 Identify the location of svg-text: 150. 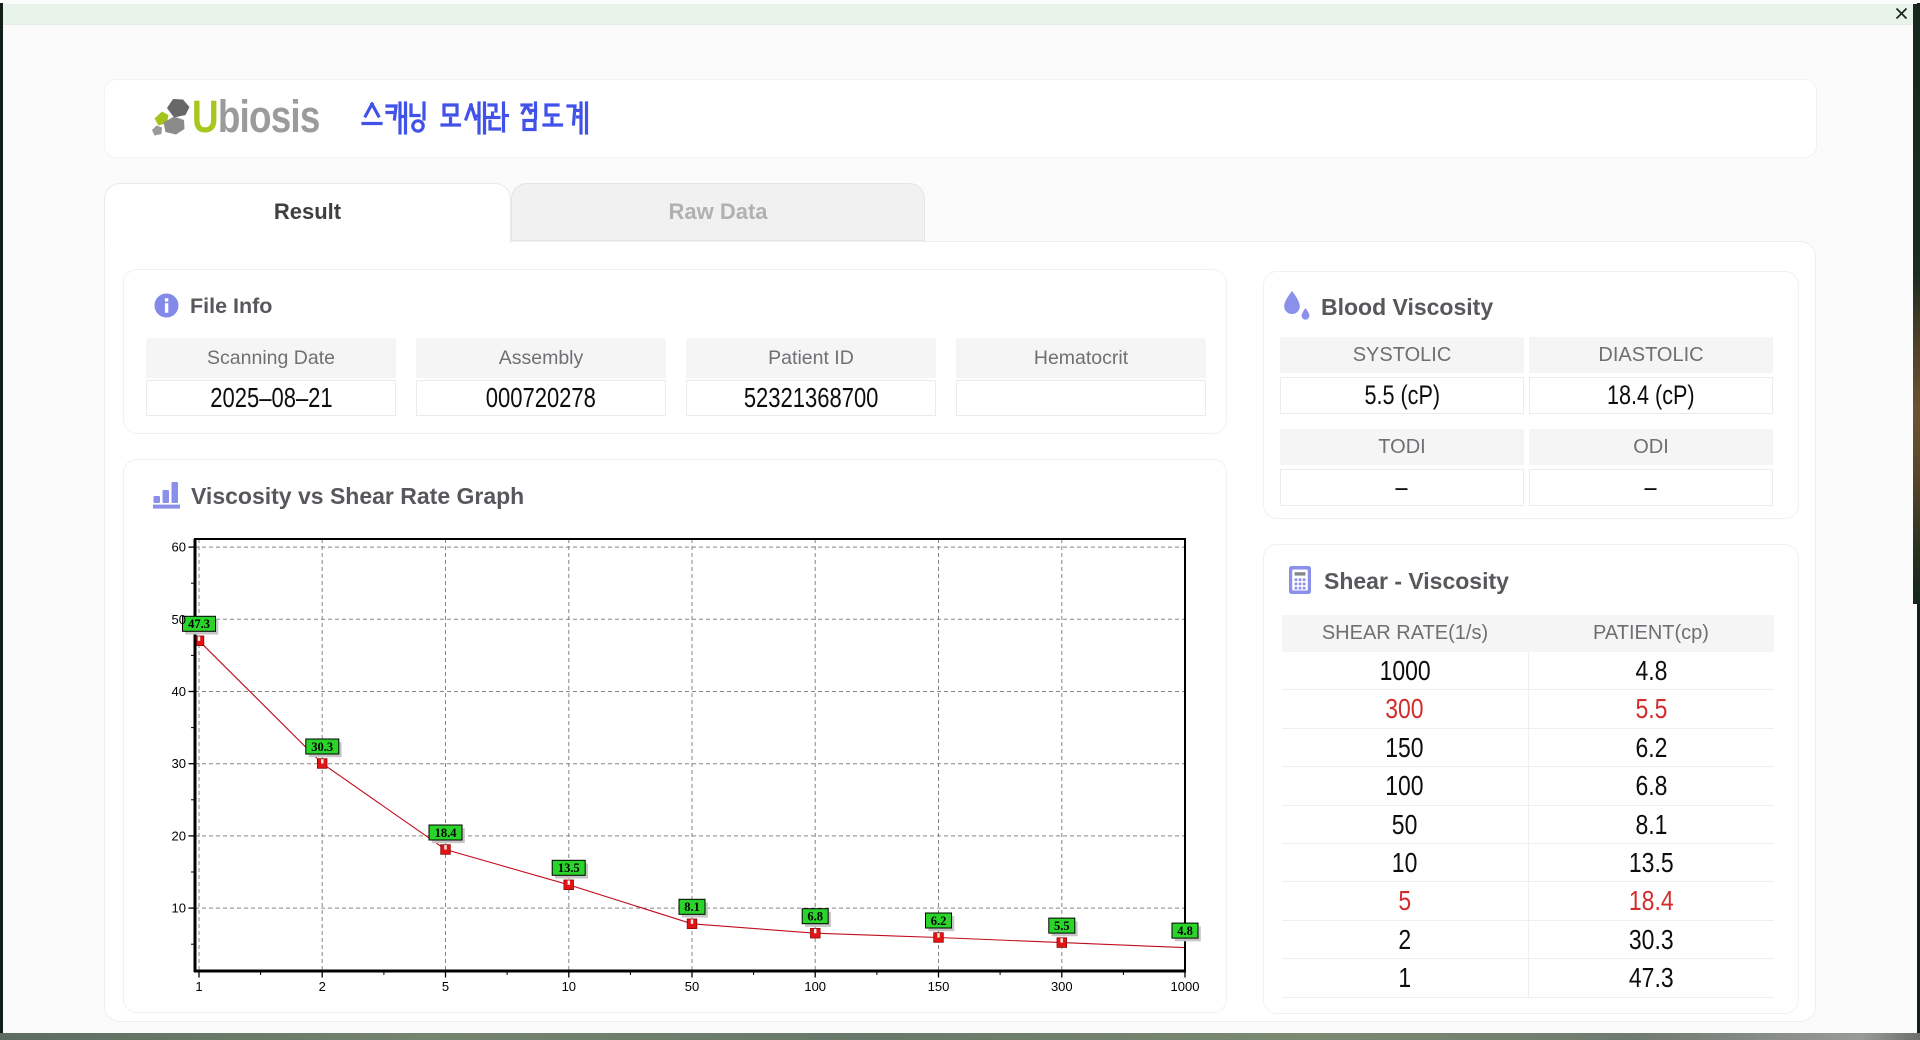
(939, 986).